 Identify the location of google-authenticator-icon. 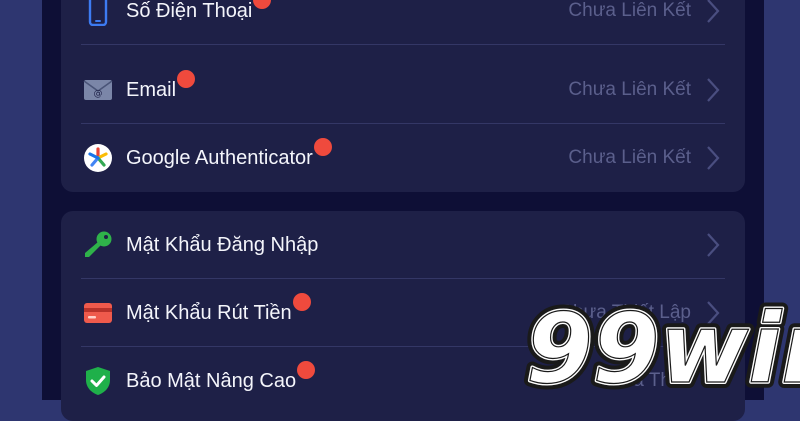
(98, 158).